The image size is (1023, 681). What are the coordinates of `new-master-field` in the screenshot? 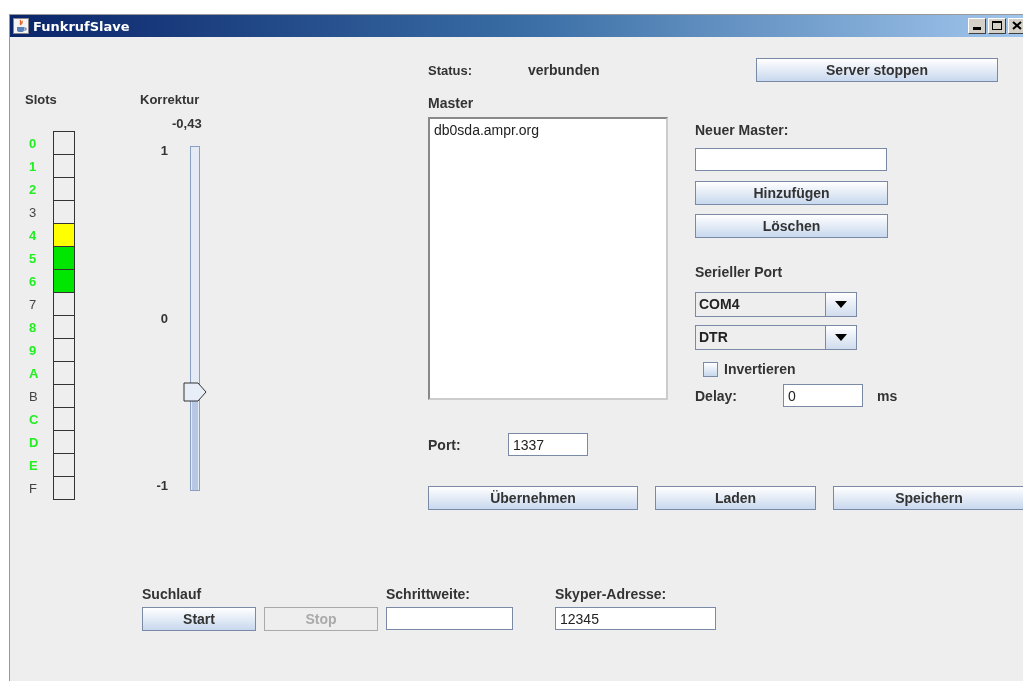 It's located at (791, 159).